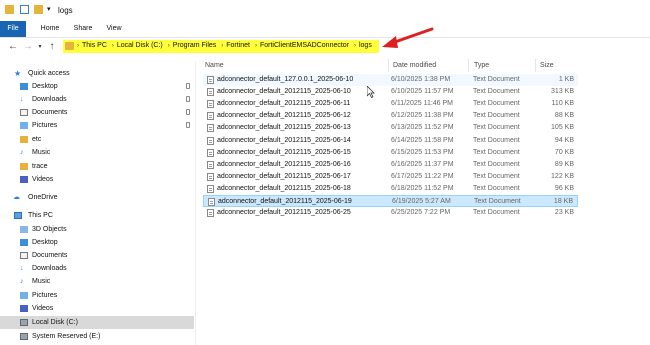 This screenshot has height=345, width=650. I want to click on music-icon: ♪, so click(22, 281).